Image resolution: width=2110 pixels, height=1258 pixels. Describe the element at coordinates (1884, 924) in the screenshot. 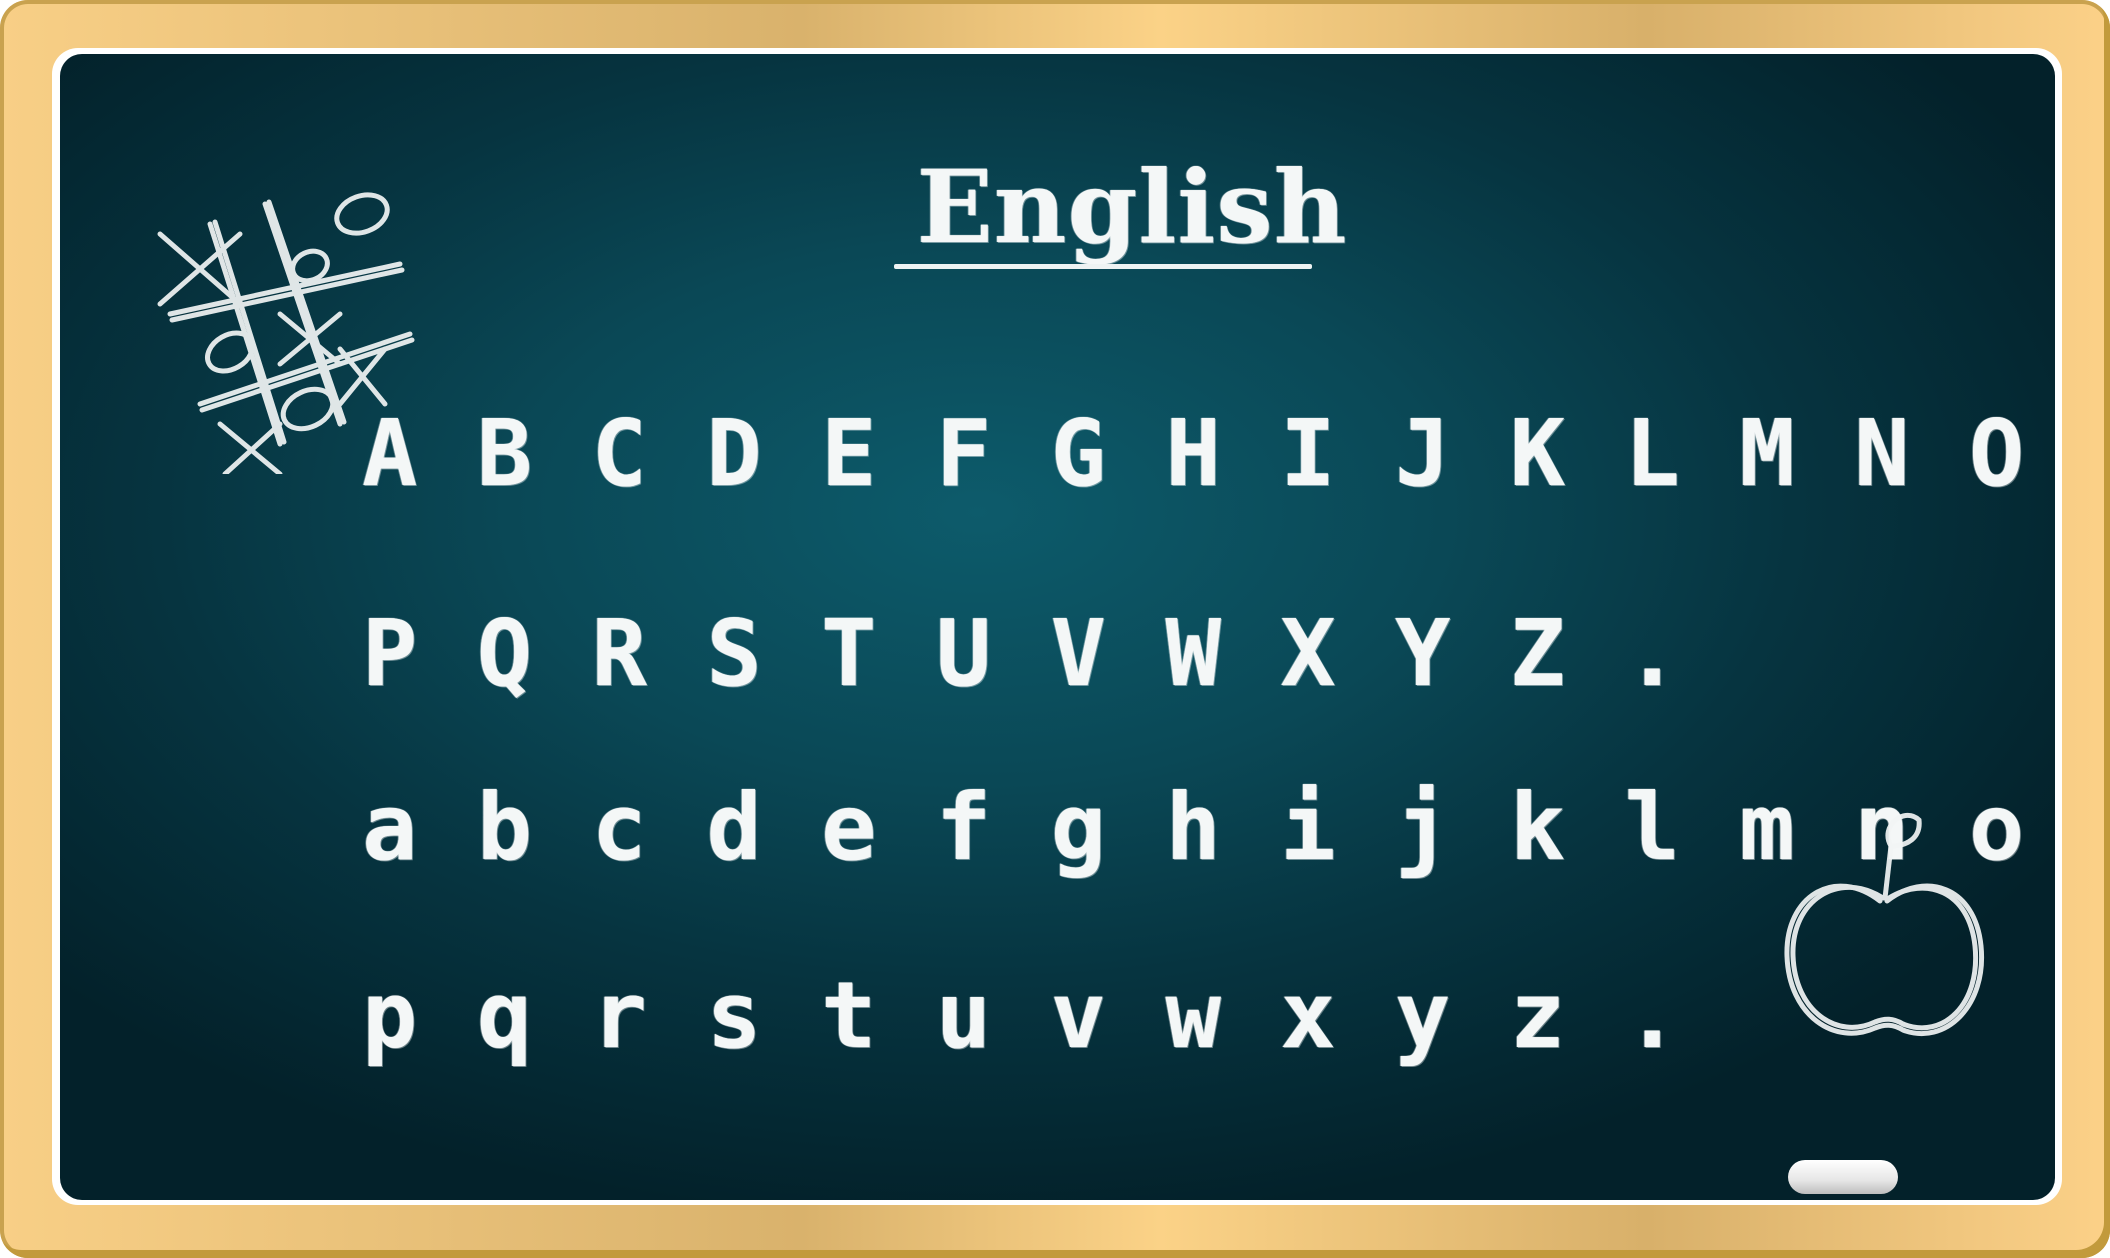

I see `apple-icon` at that location.